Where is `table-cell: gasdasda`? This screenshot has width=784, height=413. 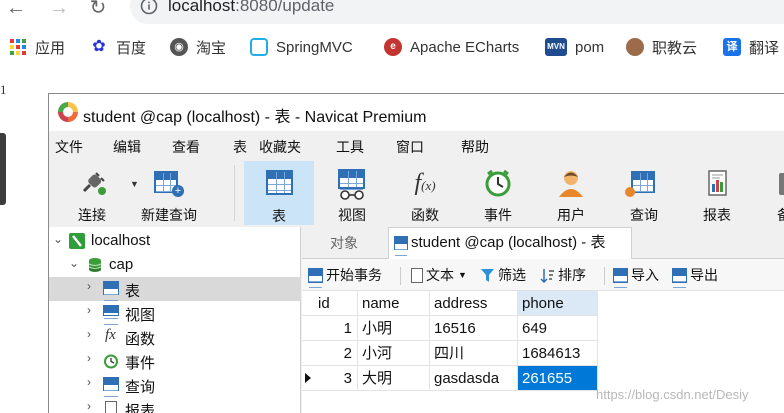 table-cell: gasdasda is located at coordinates (474, 378).